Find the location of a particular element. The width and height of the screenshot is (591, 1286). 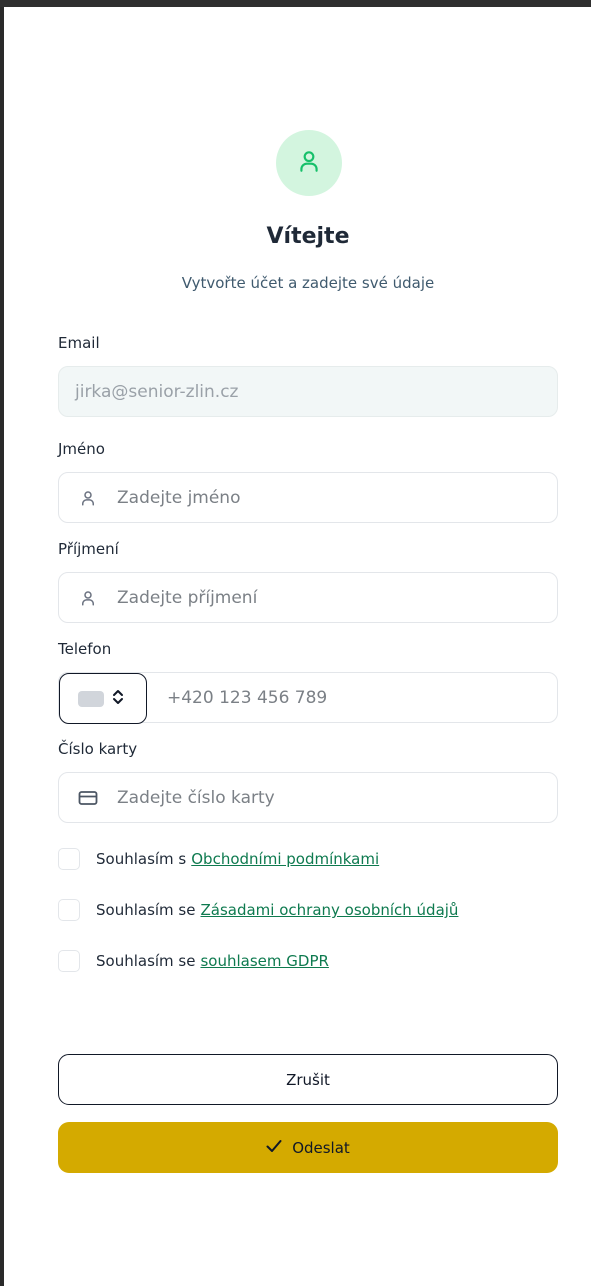

country-code-select is located at coordinates (103, 698).